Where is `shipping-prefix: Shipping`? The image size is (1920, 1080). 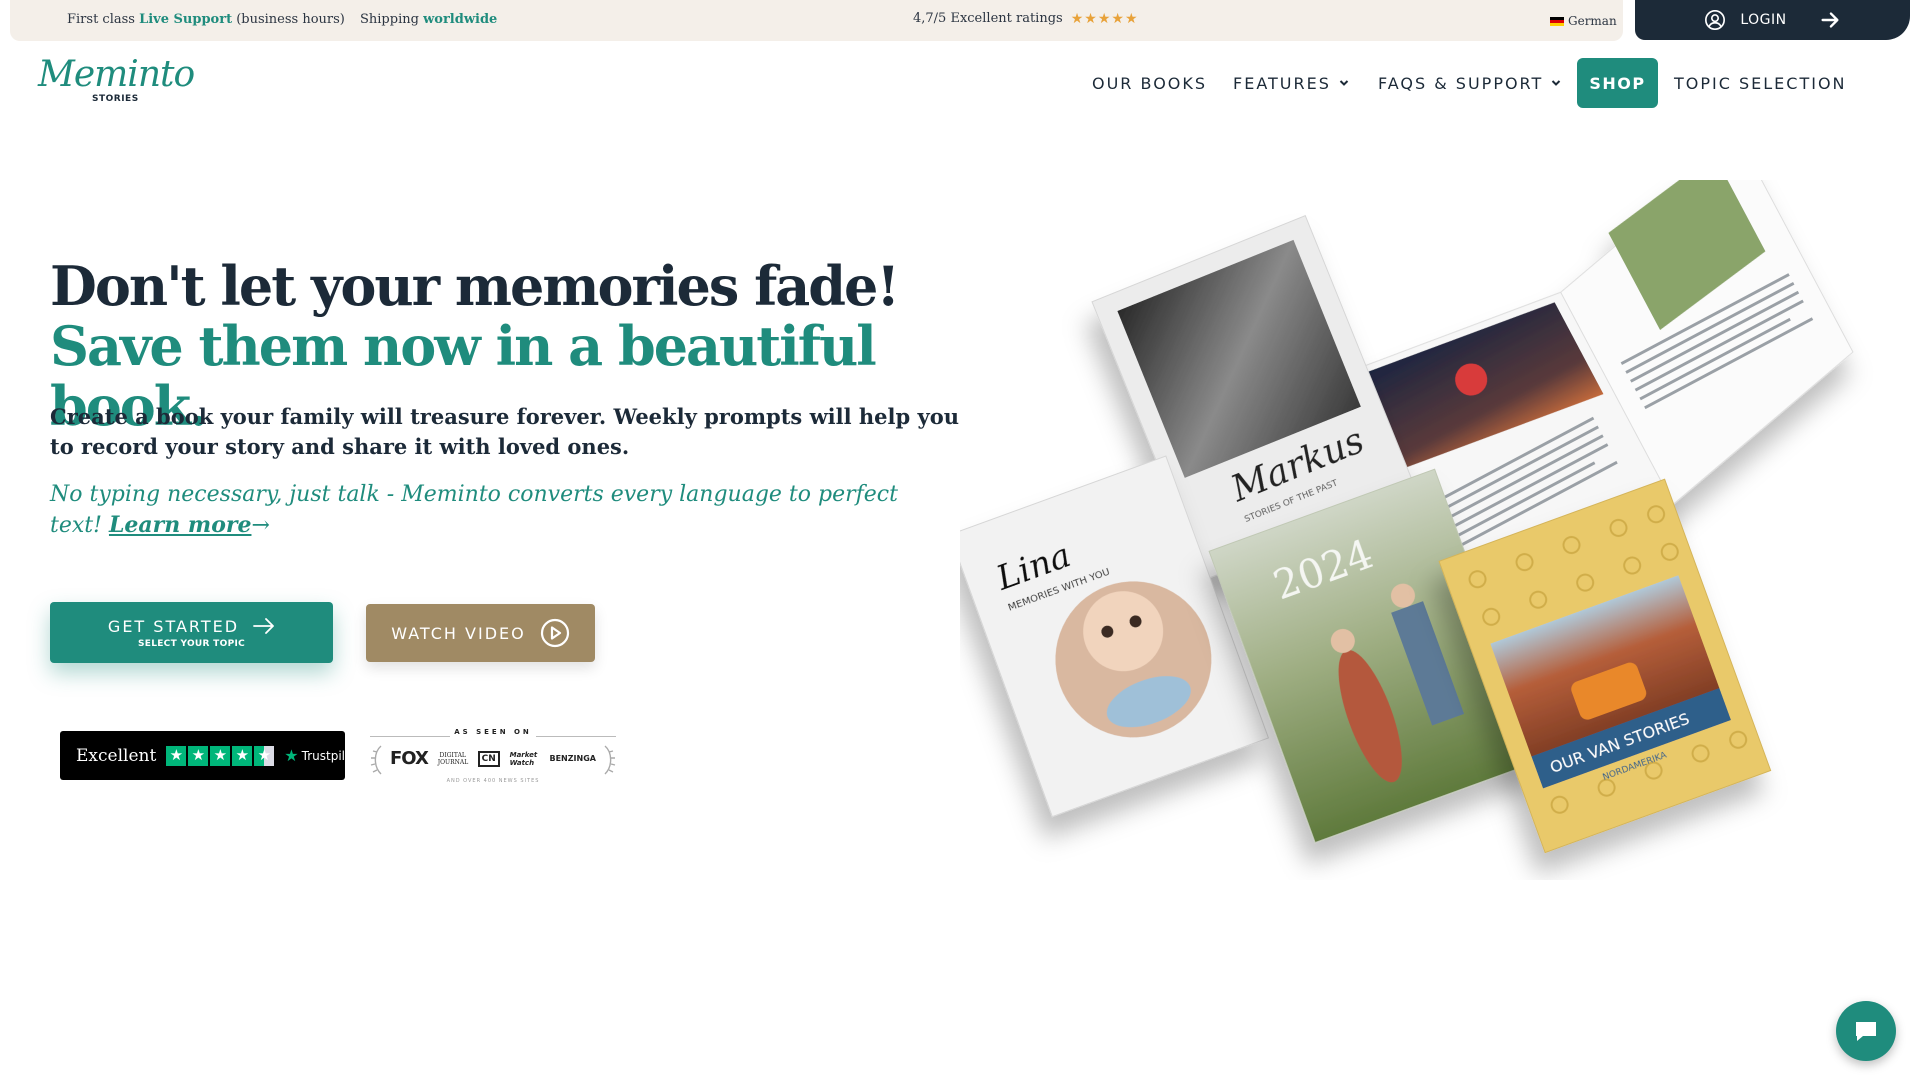 shipping-prefix: Shipping is located at coordinates (392, 19).